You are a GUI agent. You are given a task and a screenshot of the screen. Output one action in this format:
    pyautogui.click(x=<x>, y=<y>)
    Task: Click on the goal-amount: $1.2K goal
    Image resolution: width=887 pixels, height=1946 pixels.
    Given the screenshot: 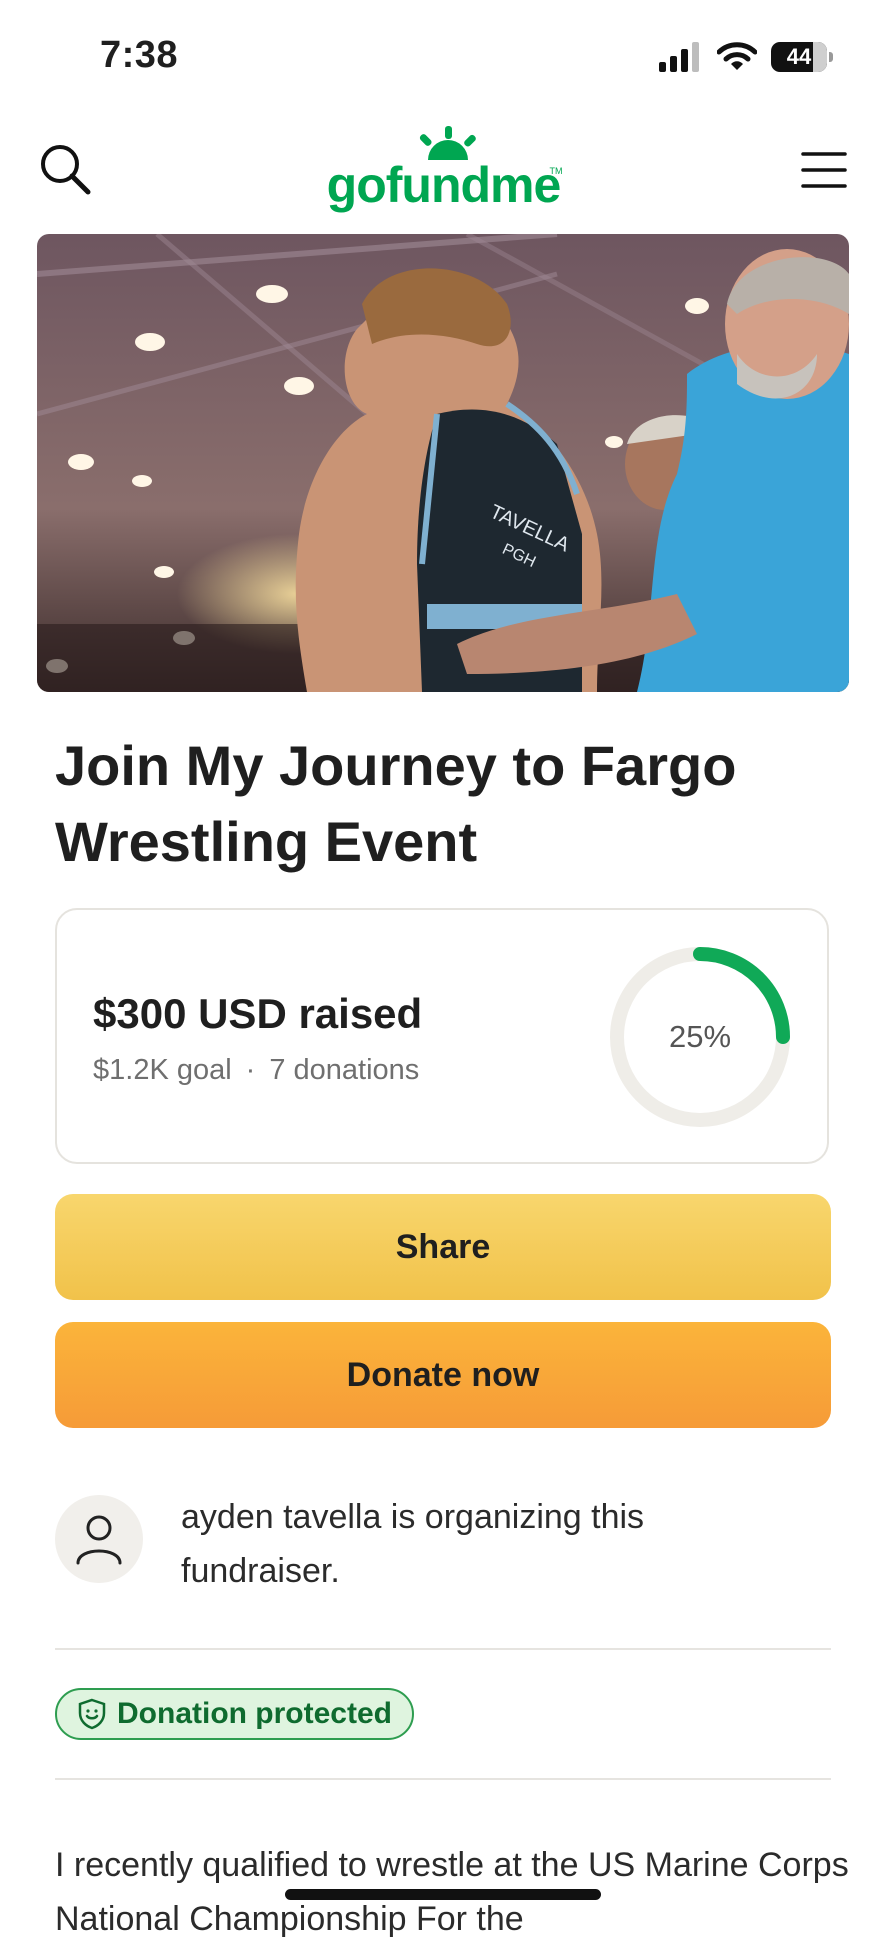 What is the action you would take?
    pyautogui.click(x=162, y=1070)
    